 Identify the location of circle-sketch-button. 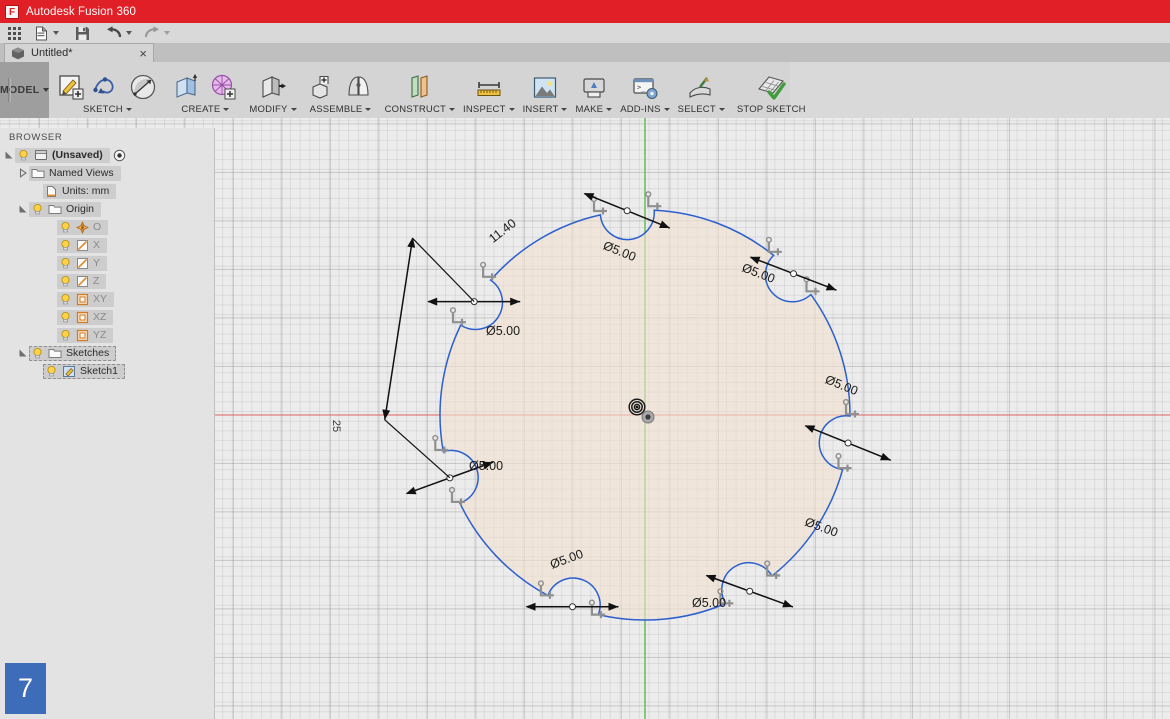
(143, 87).